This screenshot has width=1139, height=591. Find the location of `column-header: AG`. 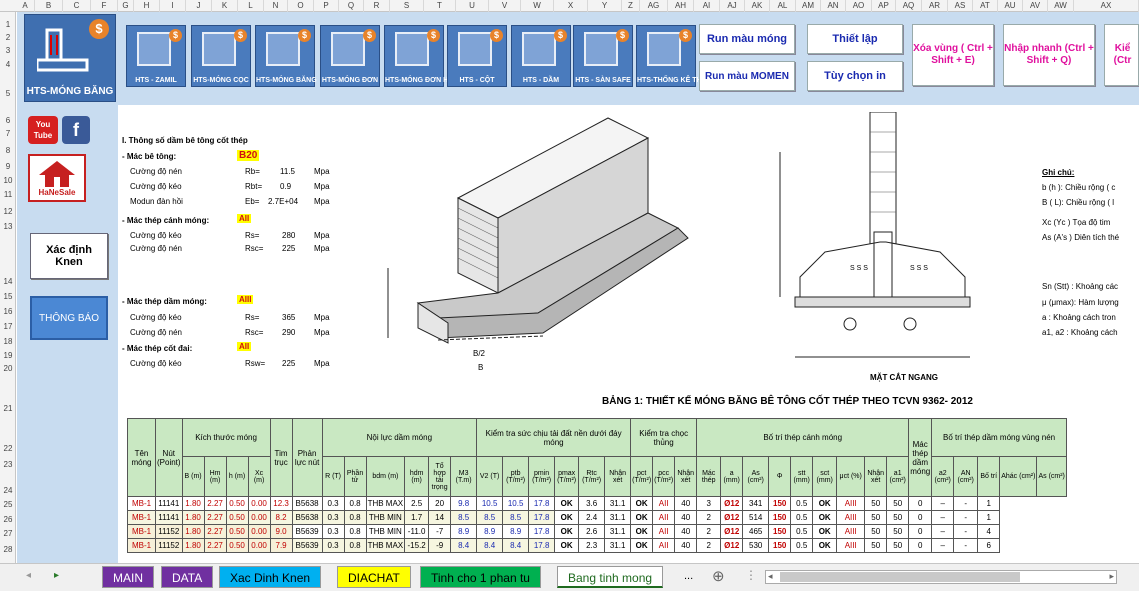

column-header: AG is located at coordinates (654, 6).